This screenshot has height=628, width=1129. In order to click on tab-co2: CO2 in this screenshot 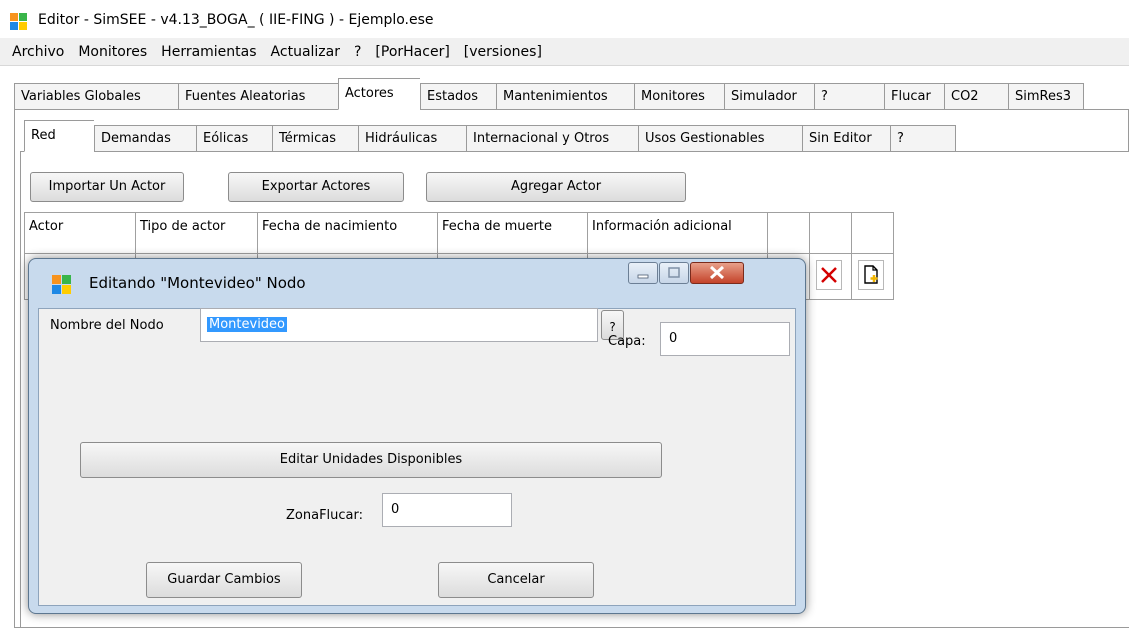, I will do `click(976, 96)`.